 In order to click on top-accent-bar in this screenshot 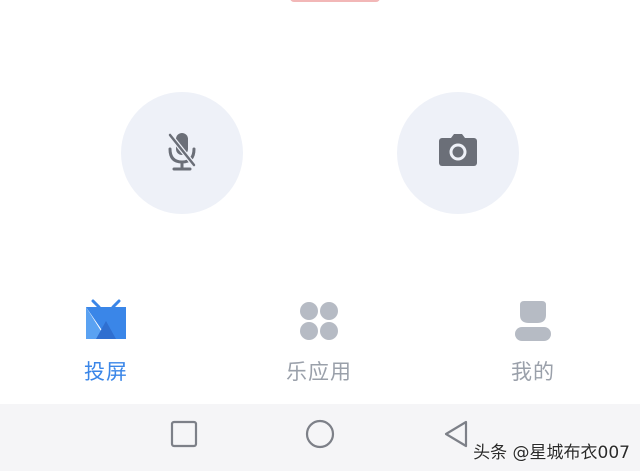, I will do `click(335, 1)`.